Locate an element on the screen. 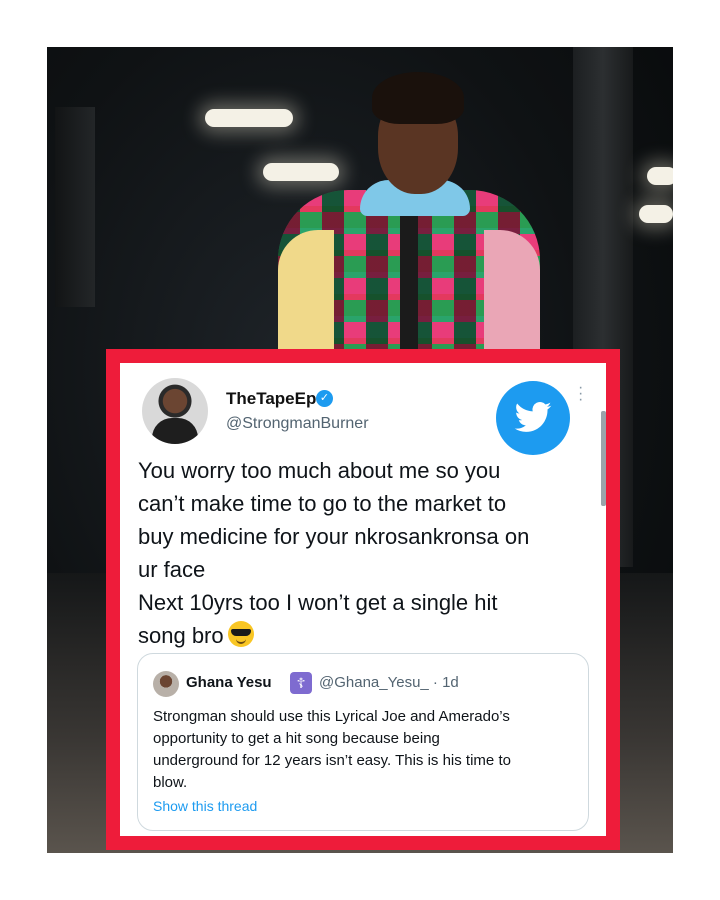 The height and width of the screenshot is (900, 720). quoted-tweet-line: blow. is located at coordinates (170, 782).